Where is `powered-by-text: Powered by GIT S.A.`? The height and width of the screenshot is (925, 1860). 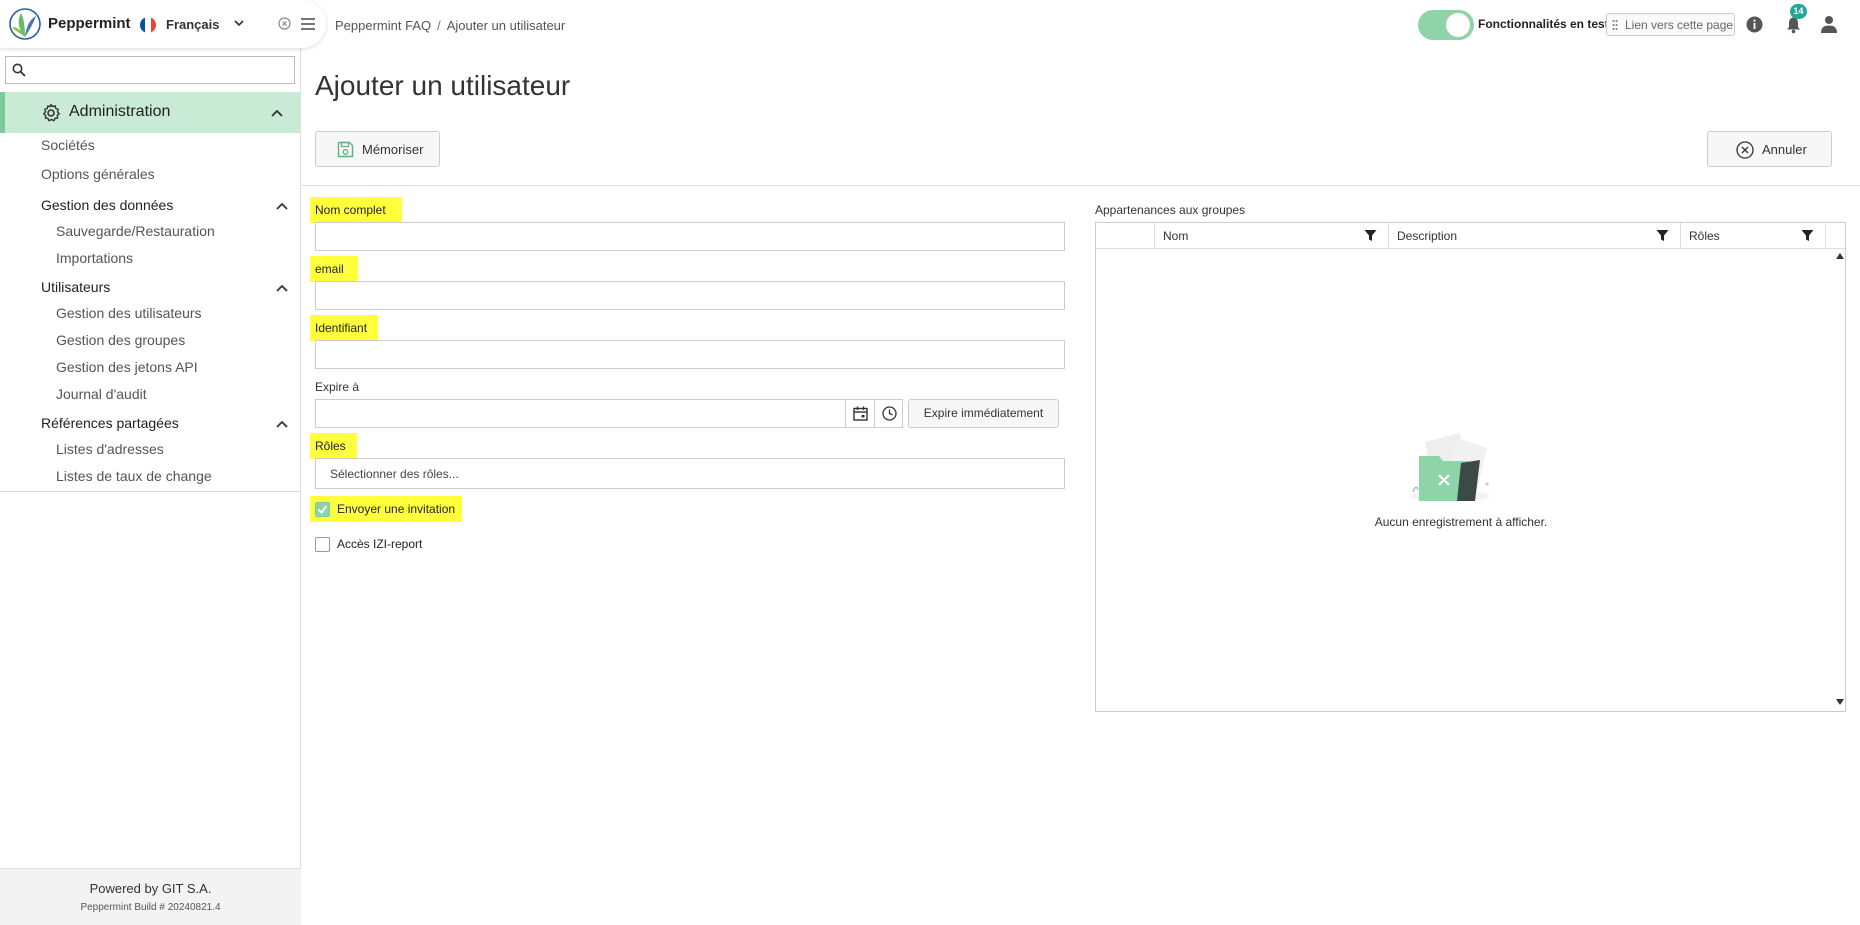
powered-by-text: Powered by GIT S.A. is located at coordinates (150, 888).